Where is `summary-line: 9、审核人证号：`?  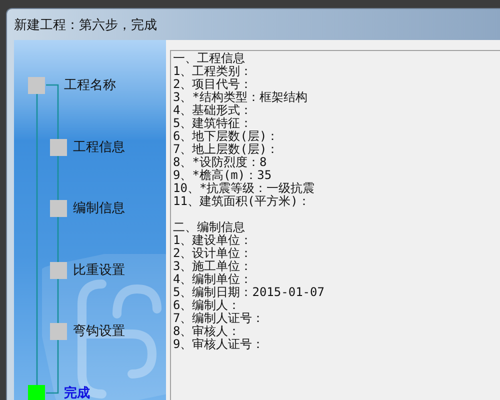
summary-line: 9、审核人证号： is located at coordinates (219, 344).